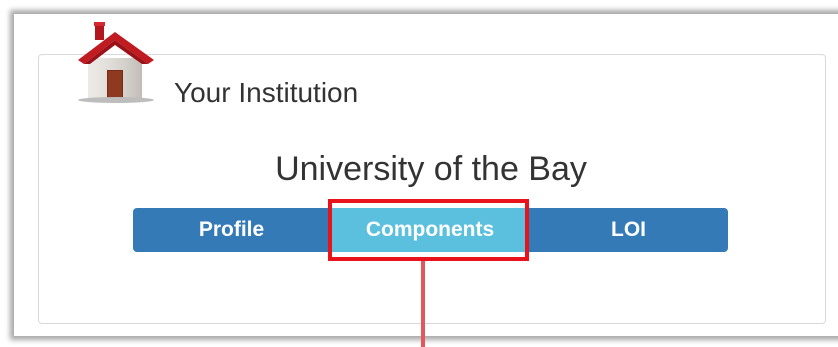 The width and height of the screenshot is (838, 347). I want to click on profile-button: Profile, so click(232, 230).